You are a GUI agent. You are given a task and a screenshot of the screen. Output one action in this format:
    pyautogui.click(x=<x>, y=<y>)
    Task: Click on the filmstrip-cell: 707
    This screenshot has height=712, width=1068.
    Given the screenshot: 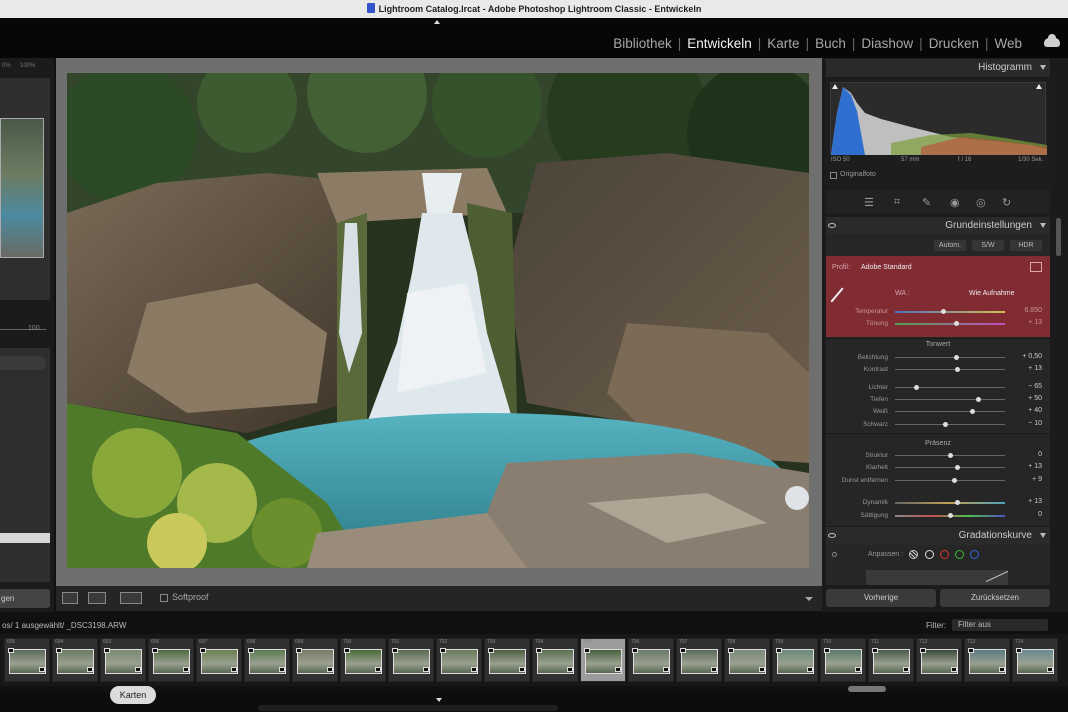 What is the action you would take?
    pyautogui.click(x=699, y=660)
    